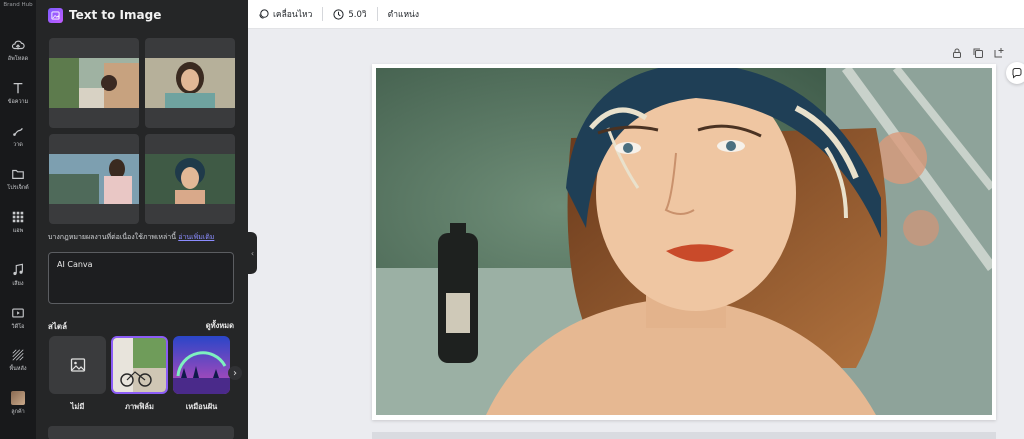  I want to click on style-option-none, so click(77, 365).